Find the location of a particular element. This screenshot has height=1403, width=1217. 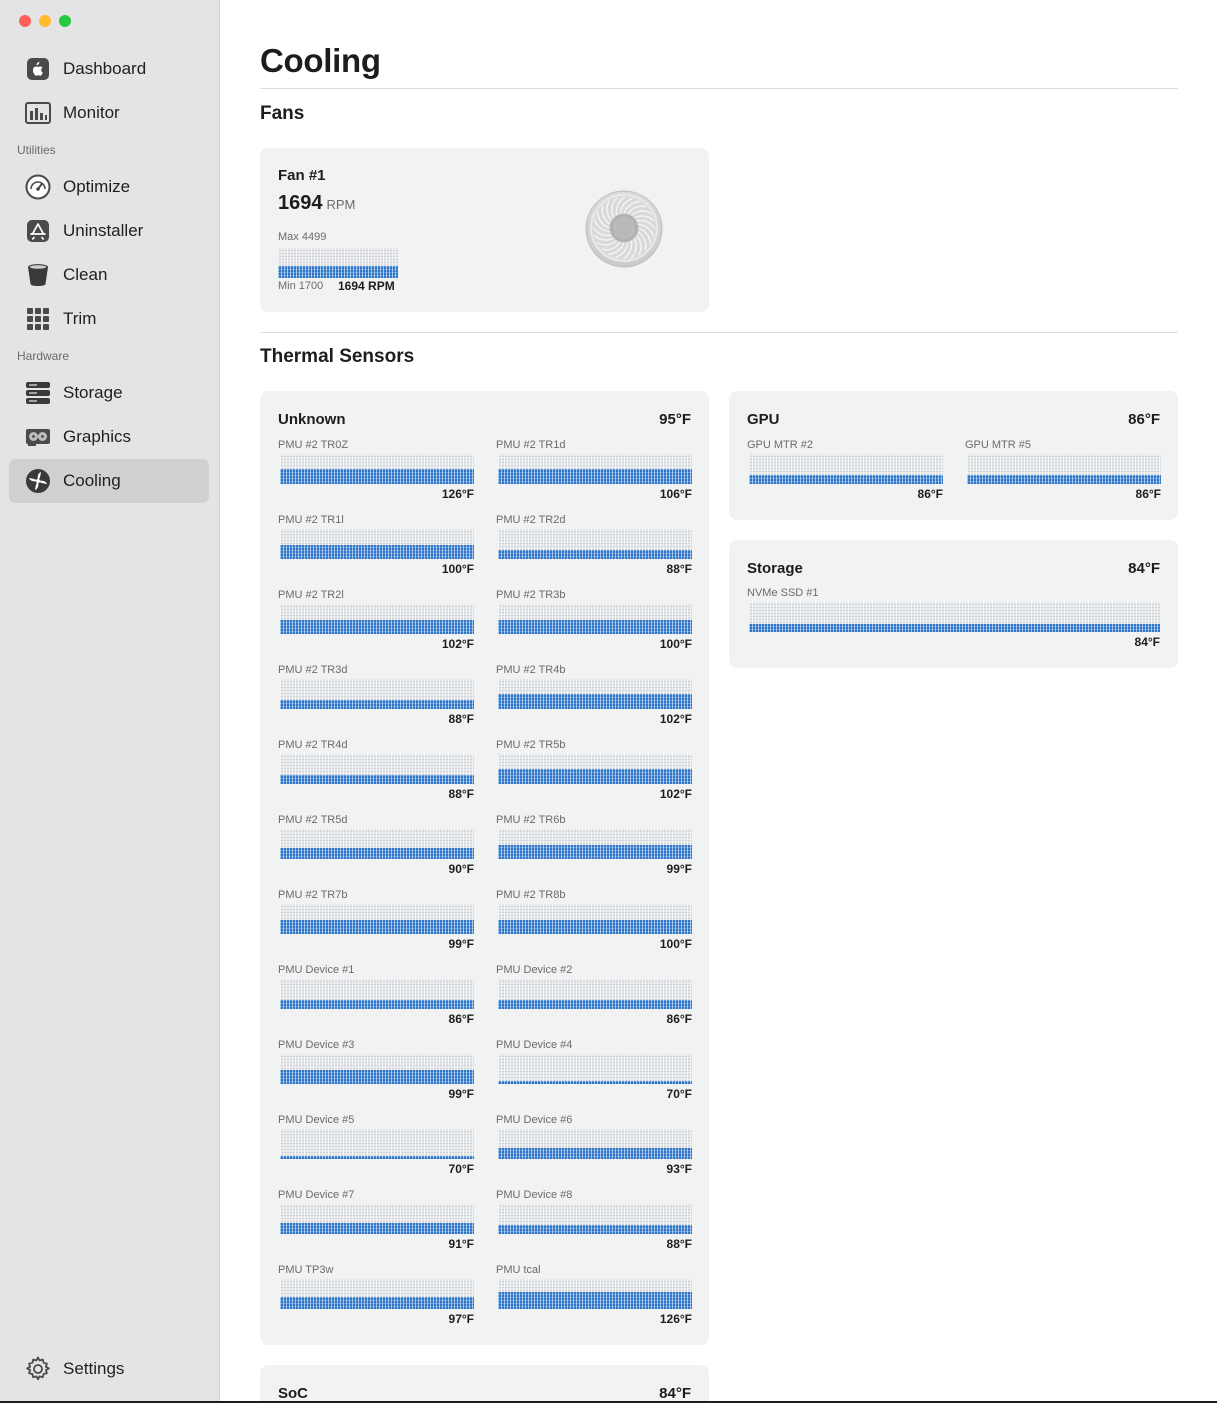

sidebar-item-monitor: Monitor is located at coordinates (109, 113).